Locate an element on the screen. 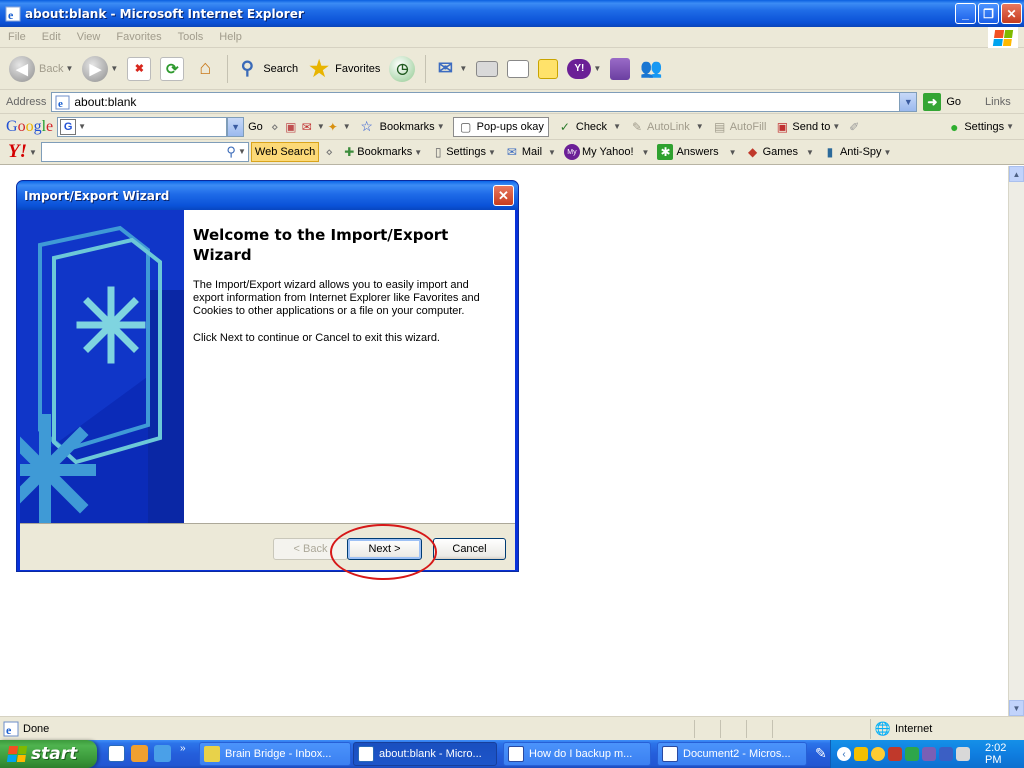 The image size is (1024, 768). discuss-button is located at coordinates (548, 69).